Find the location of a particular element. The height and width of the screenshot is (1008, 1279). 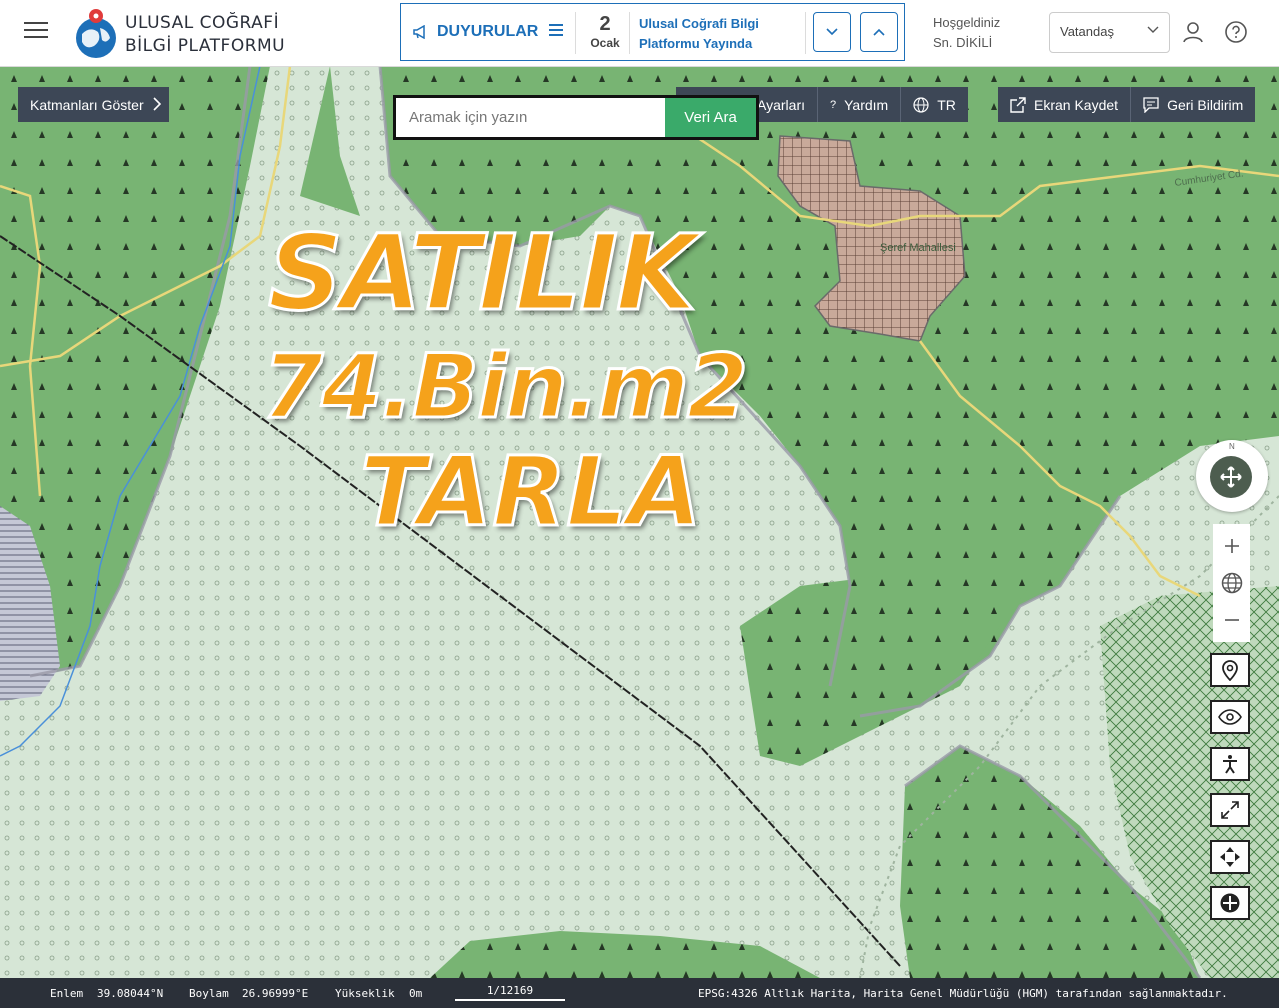

help-button: ? Yardım is located at coordinates (860, 104).